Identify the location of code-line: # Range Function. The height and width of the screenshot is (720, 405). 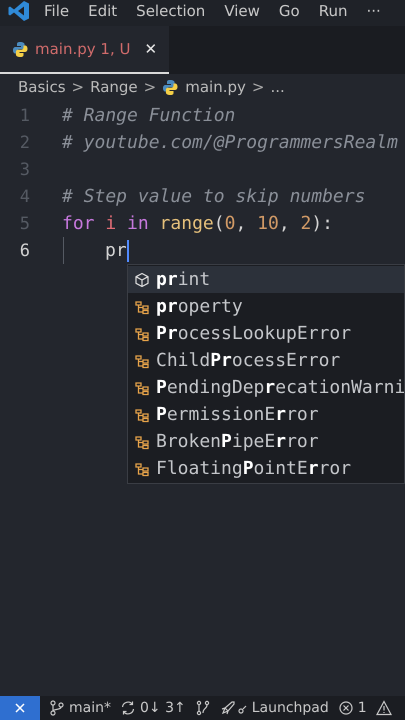
(149, 115).